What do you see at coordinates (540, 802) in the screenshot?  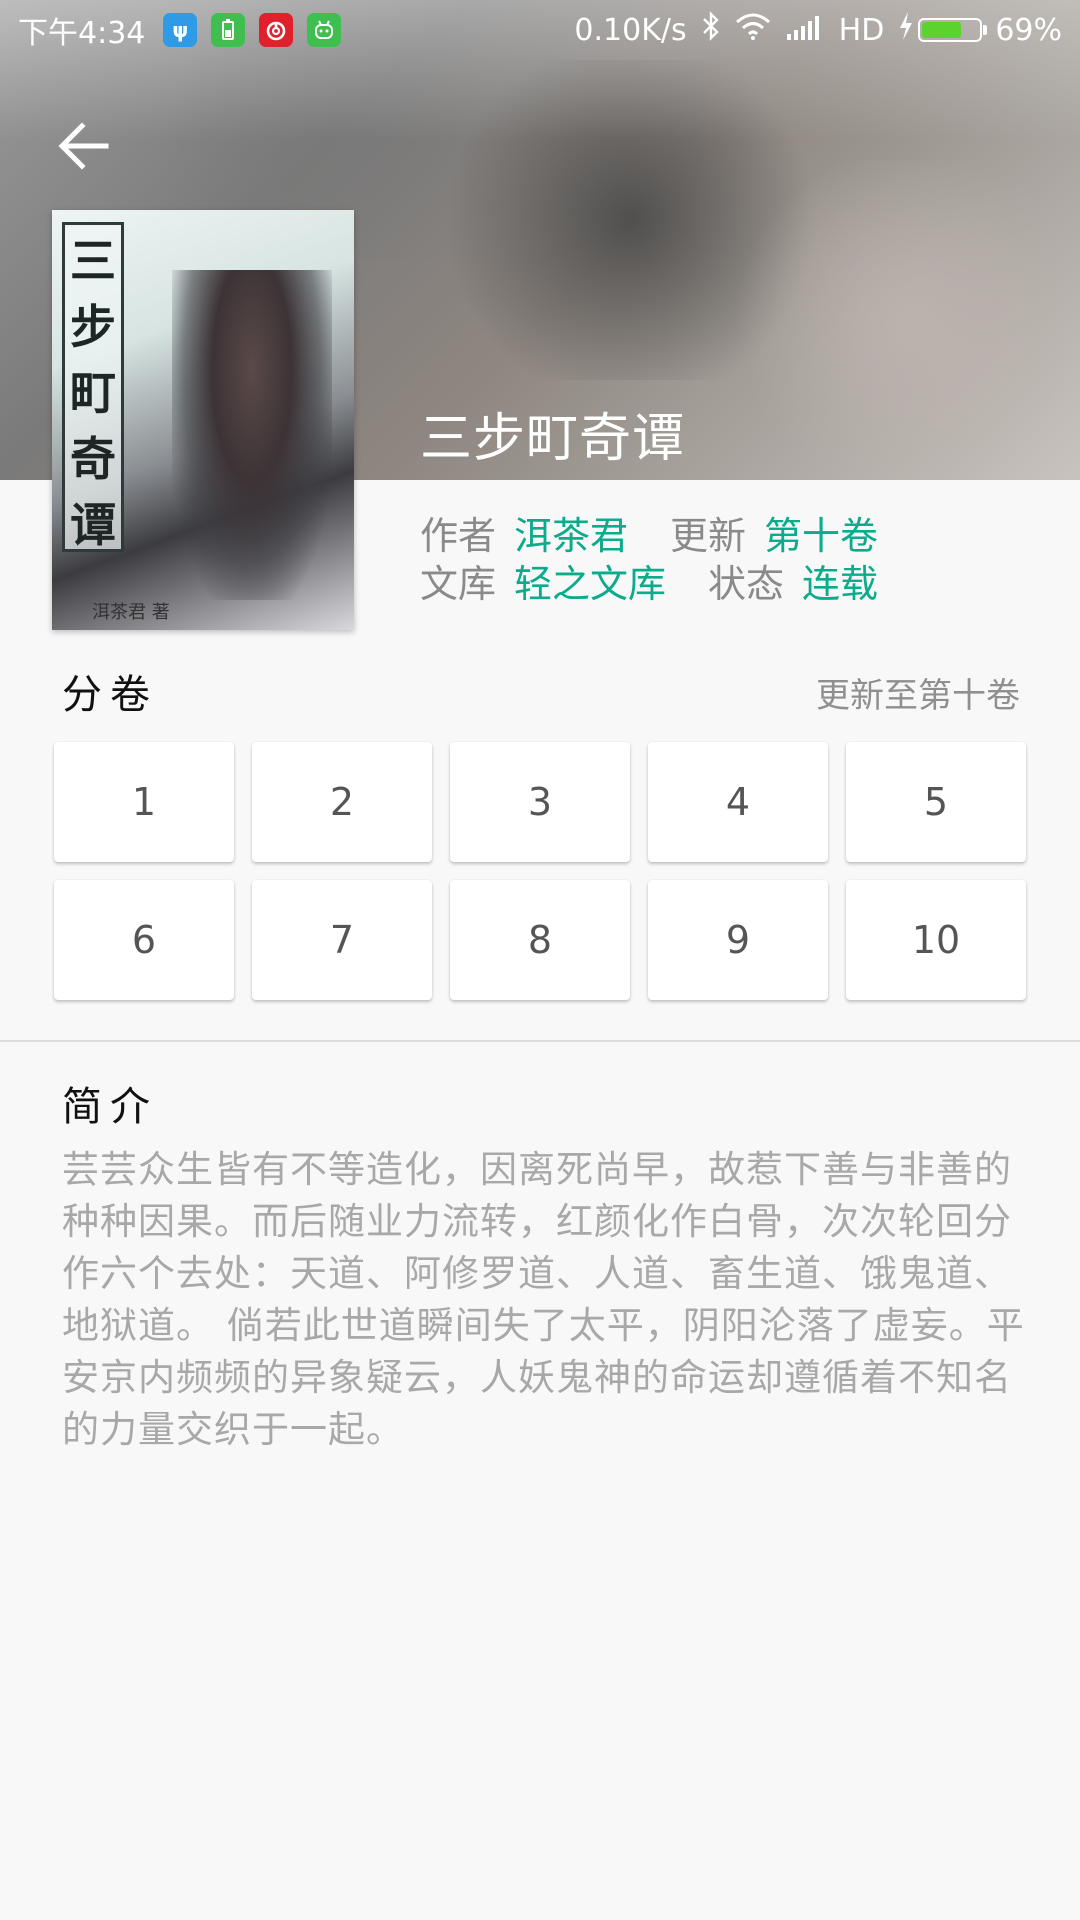 I see `volume-button-3: 3` at bounding box center [540, 802].